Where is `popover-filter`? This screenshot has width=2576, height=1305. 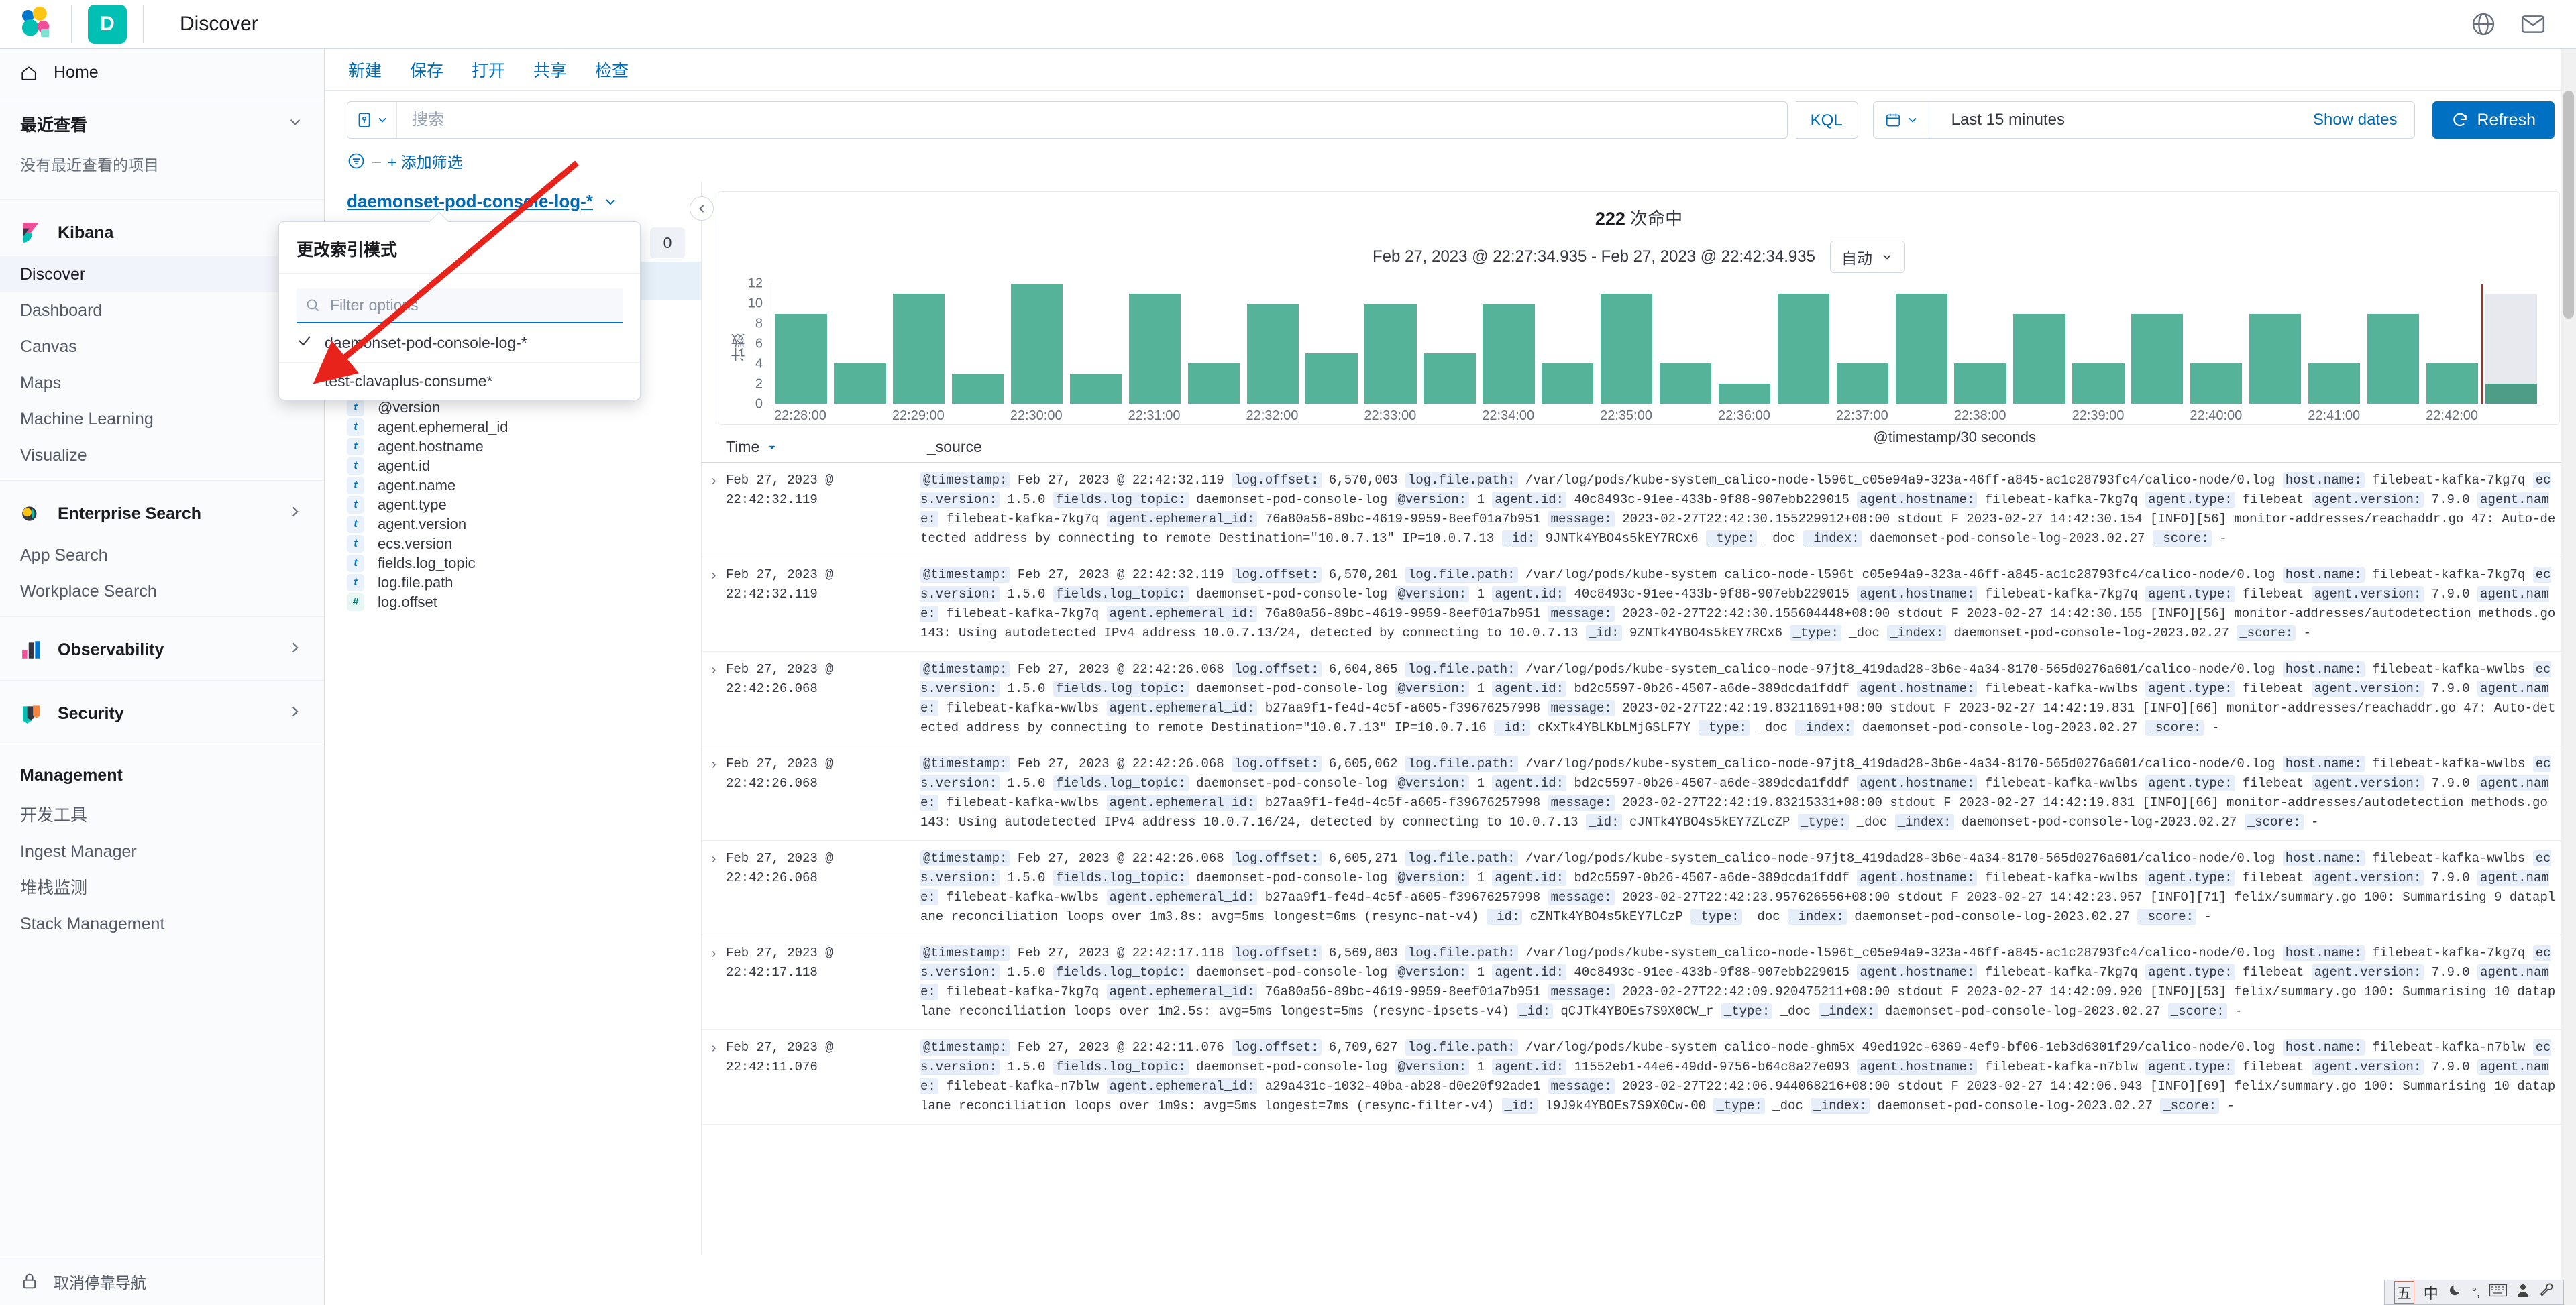 popover-filter is located at coordinates (460, 305).